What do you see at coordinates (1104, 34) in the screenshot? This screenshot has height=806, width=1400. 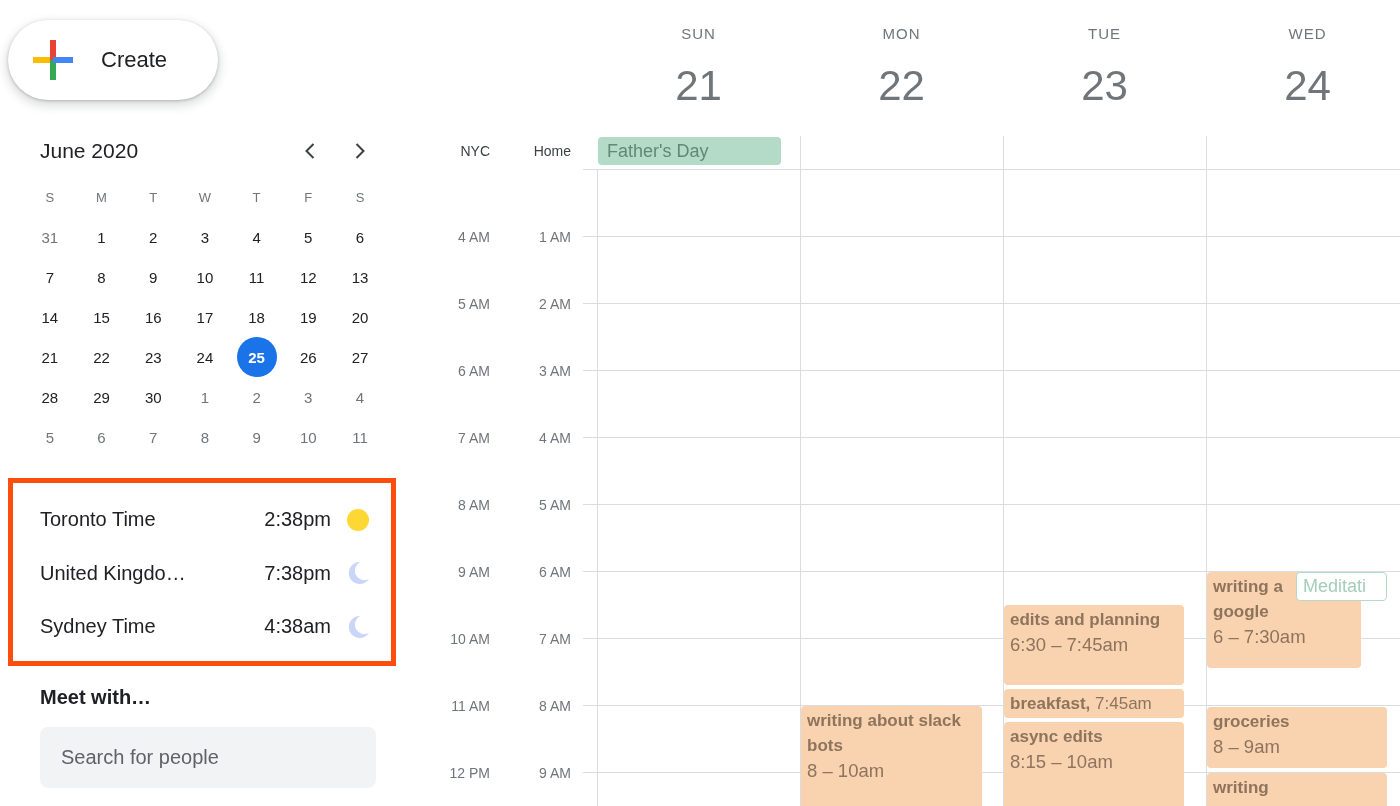 I see `day-name: TUE` at bounding box center [1104, 34].